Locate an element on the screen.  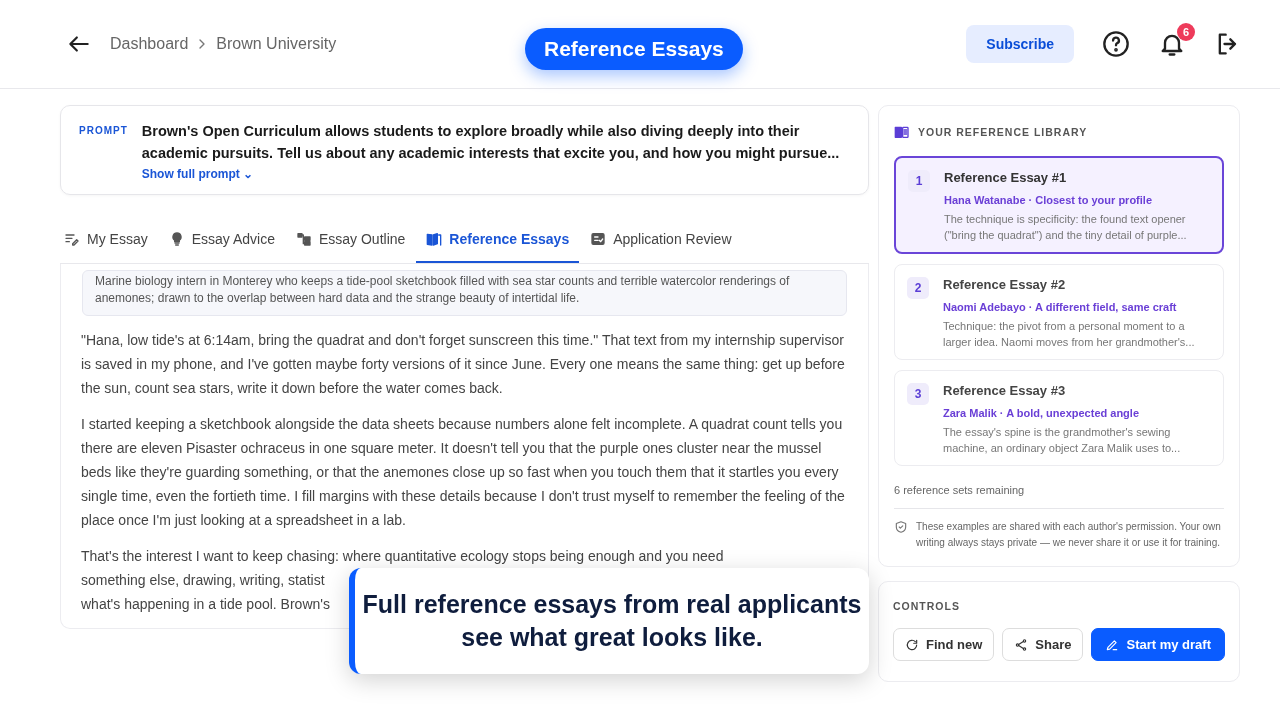
essay-title: Reference Essay #3 is located at coordinates (1005, 390).